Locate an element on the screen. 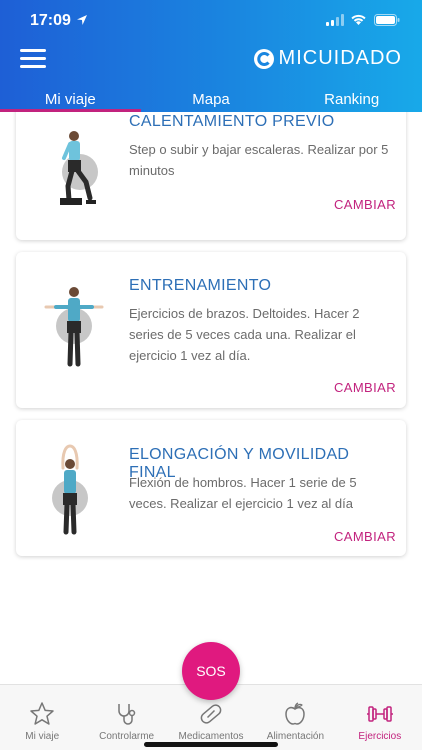 This screenshot has width=422, height=750. nav-label: Medicamentos is located at coordinates (211, 736).